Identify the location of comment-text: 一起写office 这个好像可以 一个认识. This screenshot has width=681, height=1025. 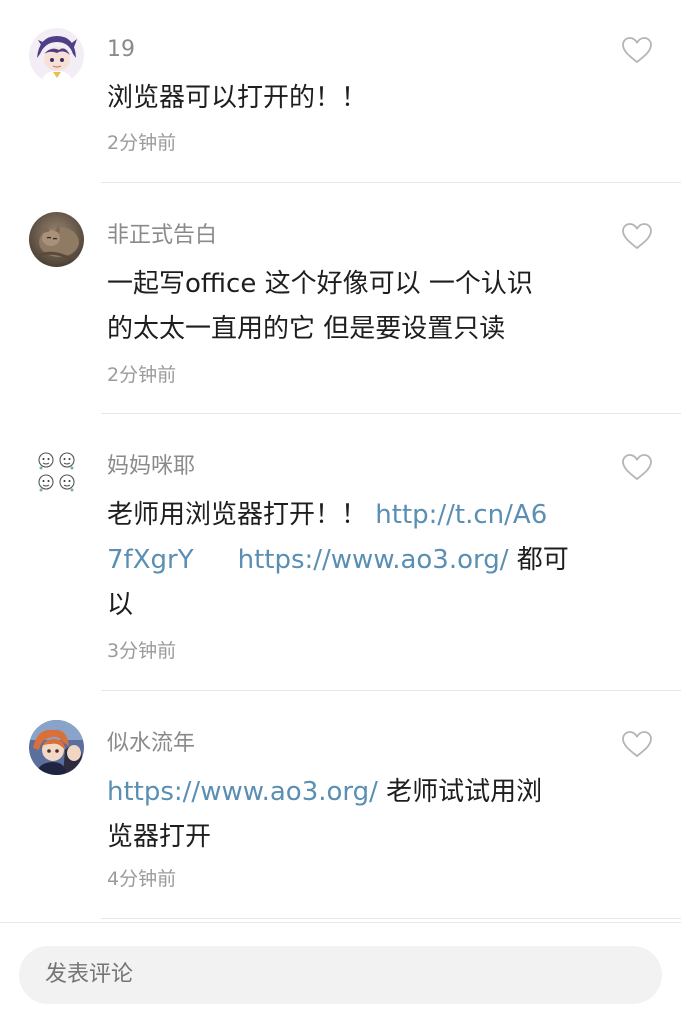
(320, 284).